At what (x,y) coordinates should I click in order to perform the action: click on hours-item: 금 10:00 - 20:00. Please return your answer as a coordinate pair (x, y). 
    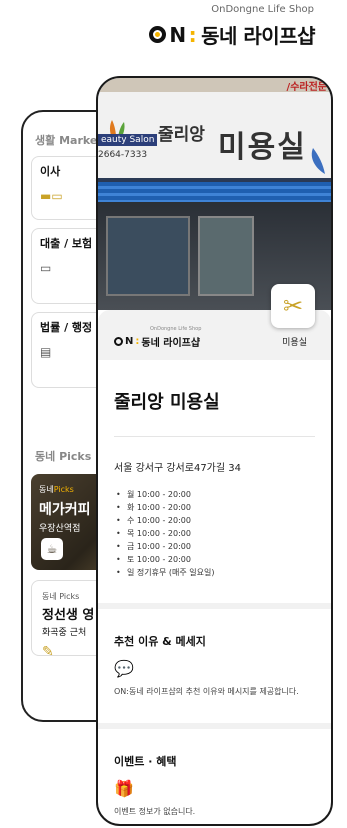
    Looking at the image, I should click on (223, 546).